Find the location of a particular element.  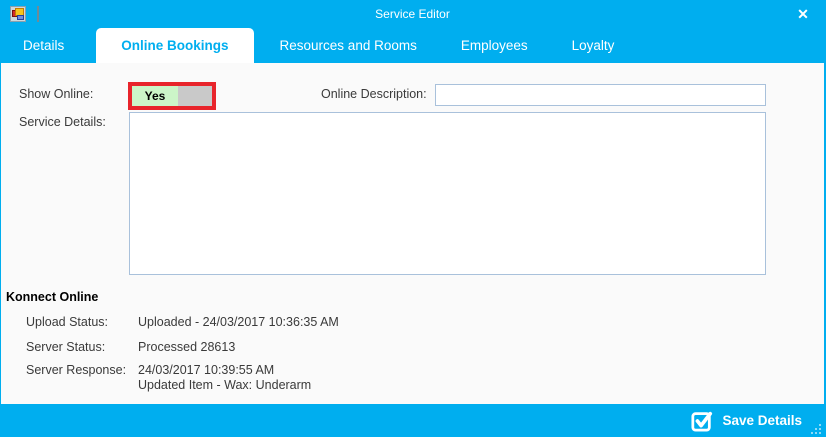

online-description-input is located at coordinates (600, 95).